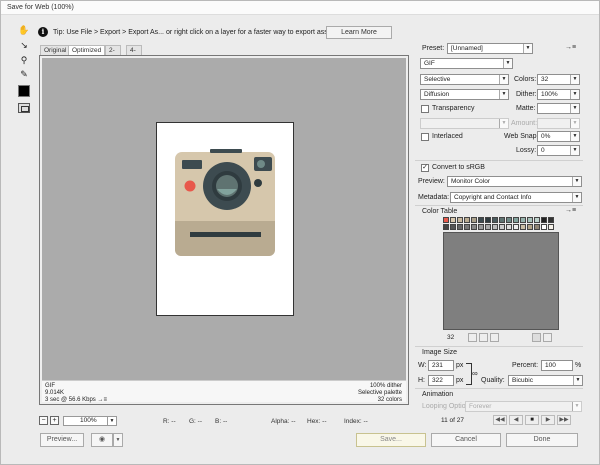 The height and width of the screenshot is (465, 600). I want to click on zoom-icon: ⚲, so click(24, 60).